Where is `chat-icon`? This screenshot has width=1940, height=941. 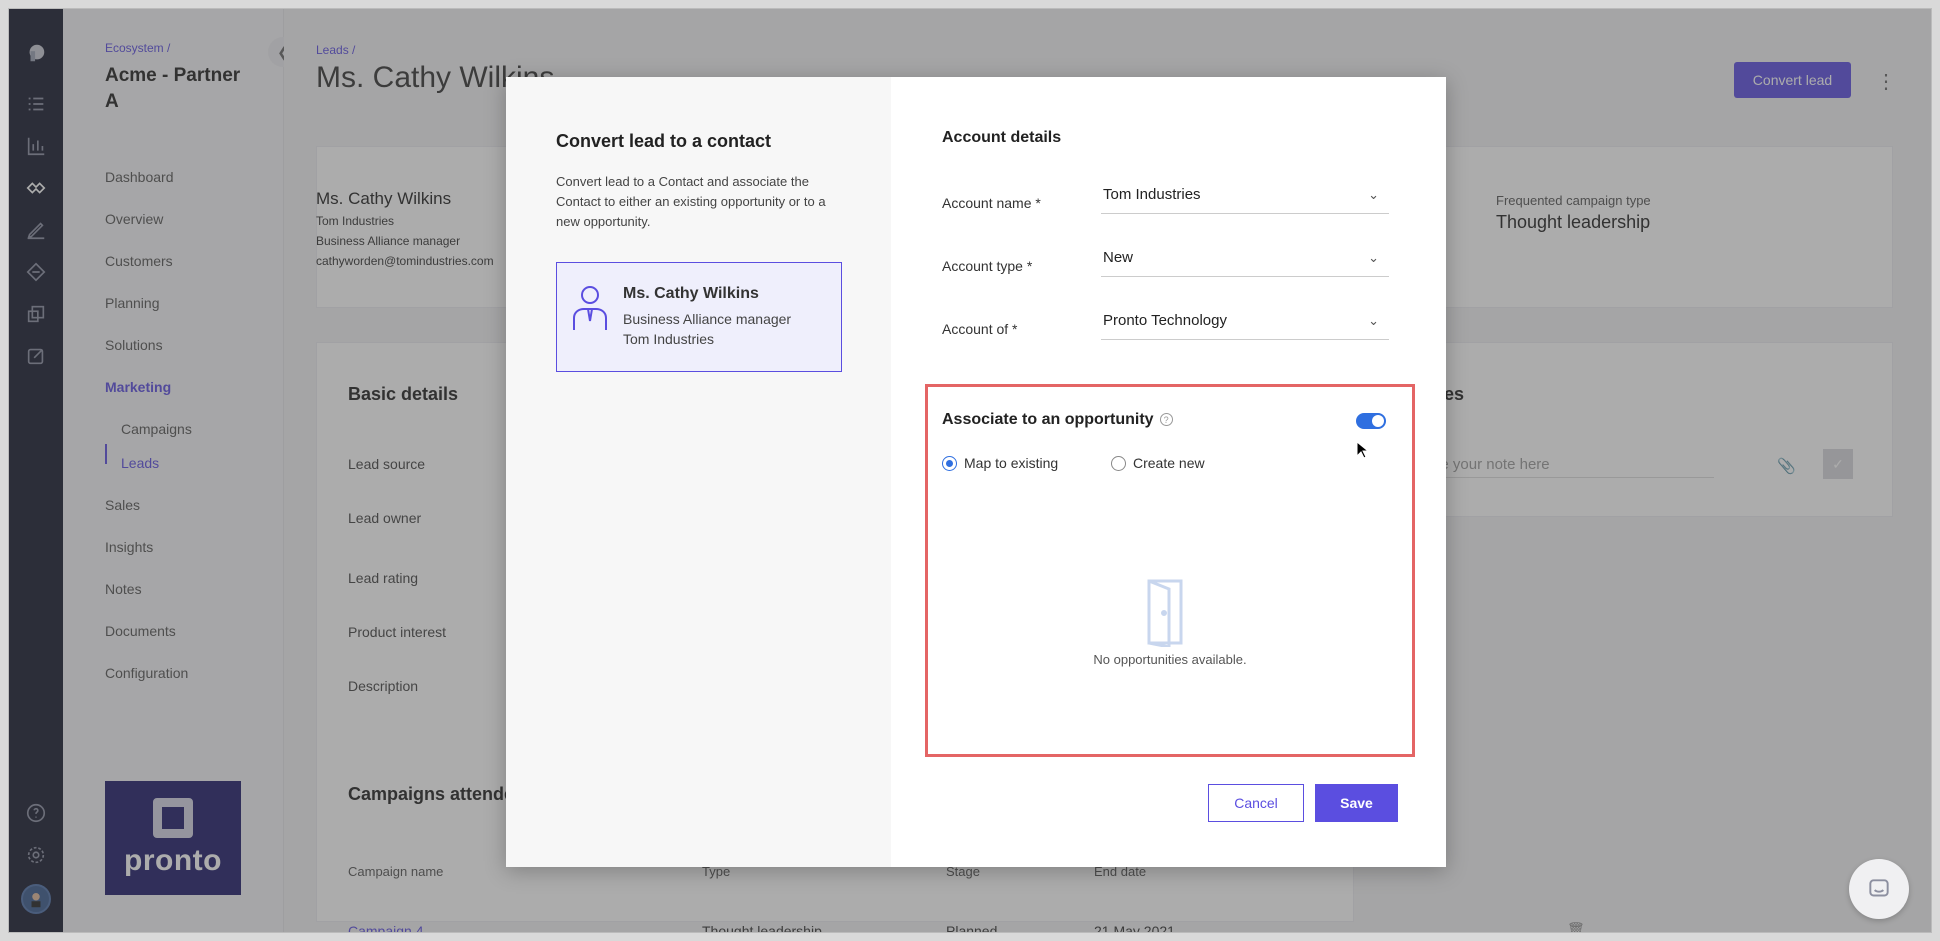 chat-icon is located at coordinates (1879, 888).